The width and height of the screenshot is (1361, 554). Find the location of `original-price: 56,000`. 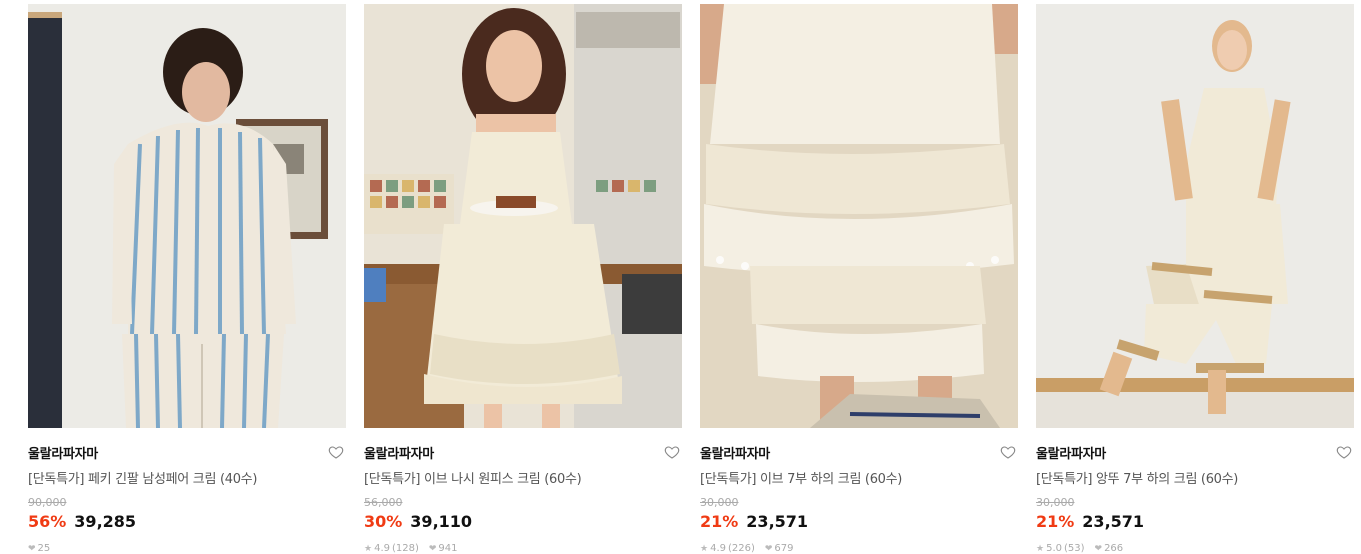

original-price: 56,000 is located at coordinates (383, 502).